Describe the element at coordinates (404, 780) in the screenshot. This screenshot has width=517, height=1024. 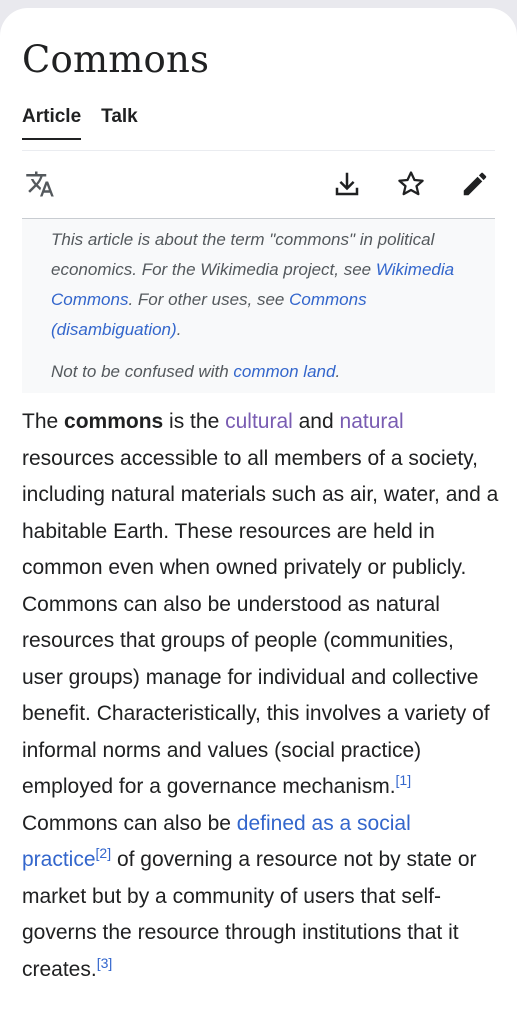
I see `ref-1: [1]` at that location.